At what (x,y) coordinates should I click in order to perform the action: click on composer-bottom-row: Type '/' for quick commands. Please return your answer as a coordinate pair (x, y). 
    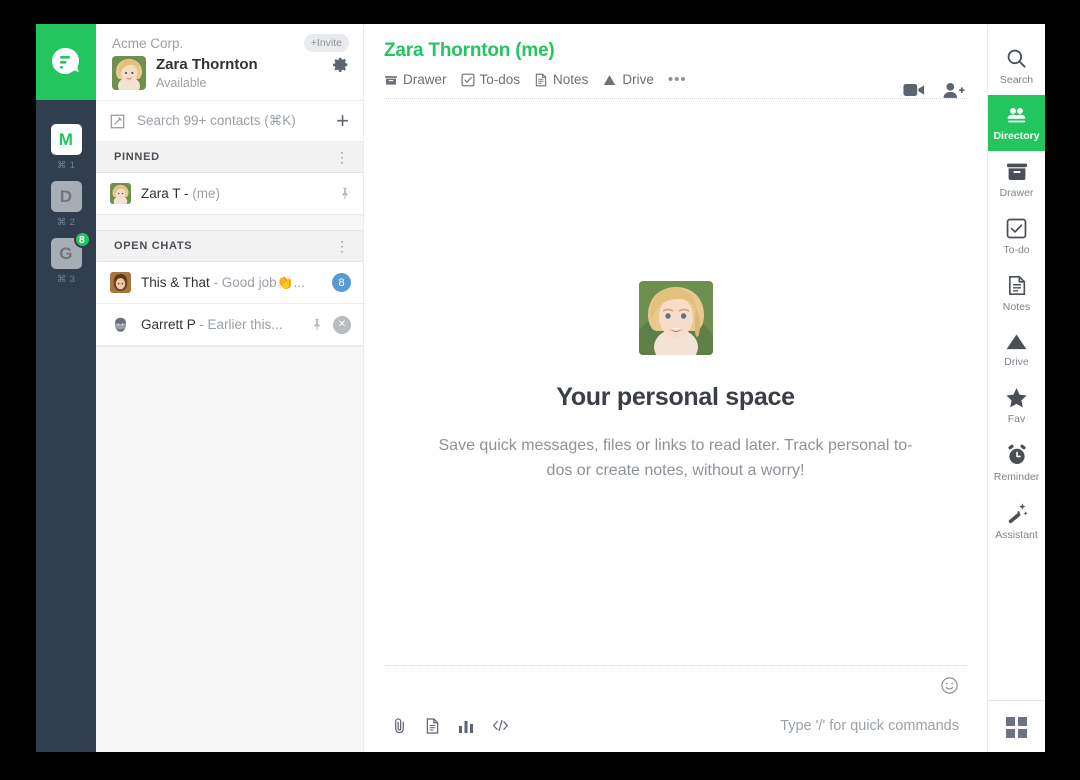
    Looking at the image, I should click on (675, 725).